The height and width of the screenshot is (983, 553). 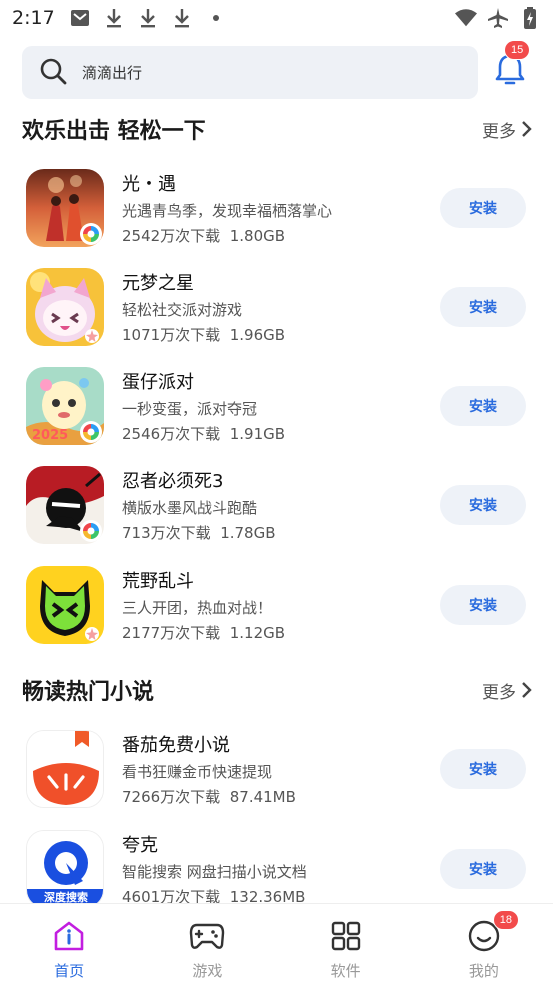 What do you see at coordinates (65, 769) in the screenshot?
I see `app-icon-fanqie` at bounding box center [65, 769].